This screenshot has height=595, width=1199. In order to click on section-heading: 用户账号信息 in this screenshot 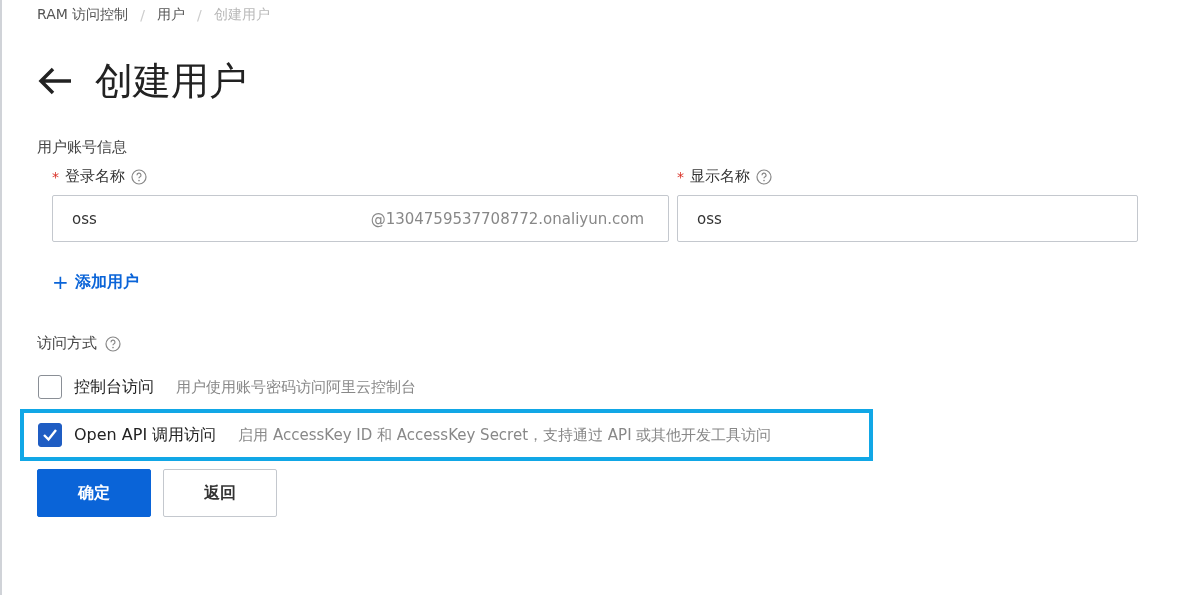, I will do `click(82, 147)`.